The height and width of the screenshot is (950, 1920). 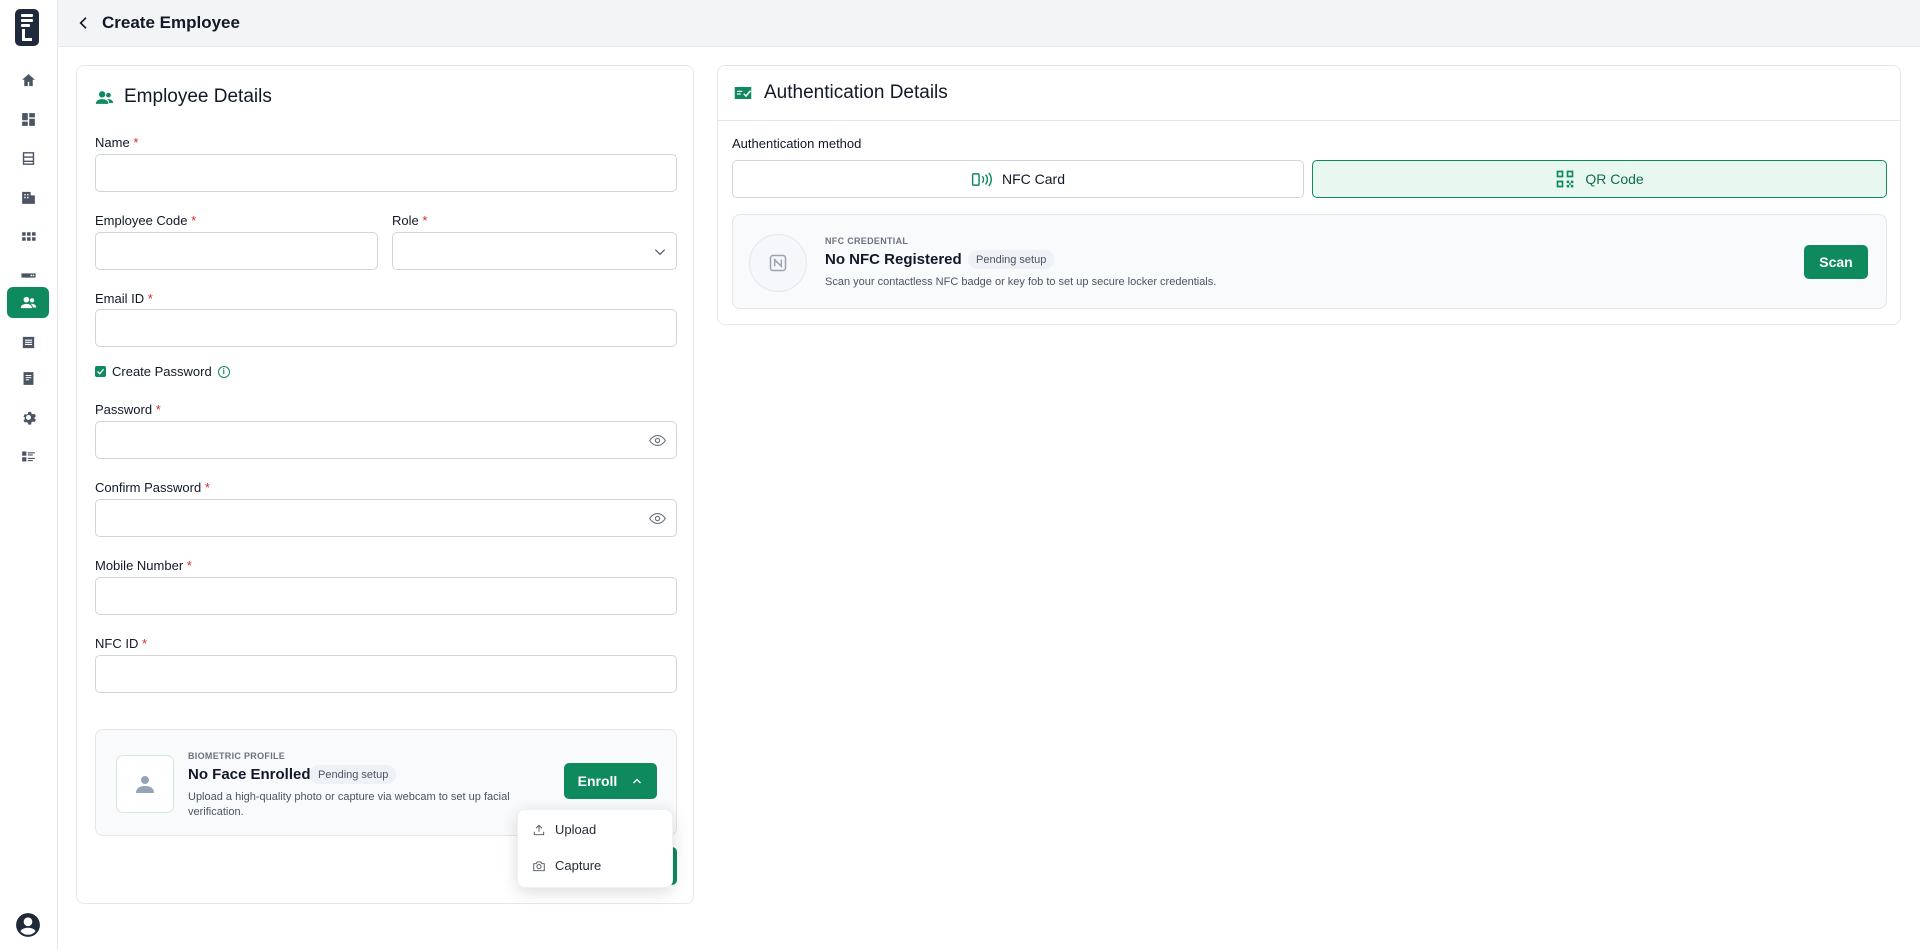 What do you see at coordinates (29, 475) in the screenshot?
I see `sidebar` at bounding box center [29, 475].